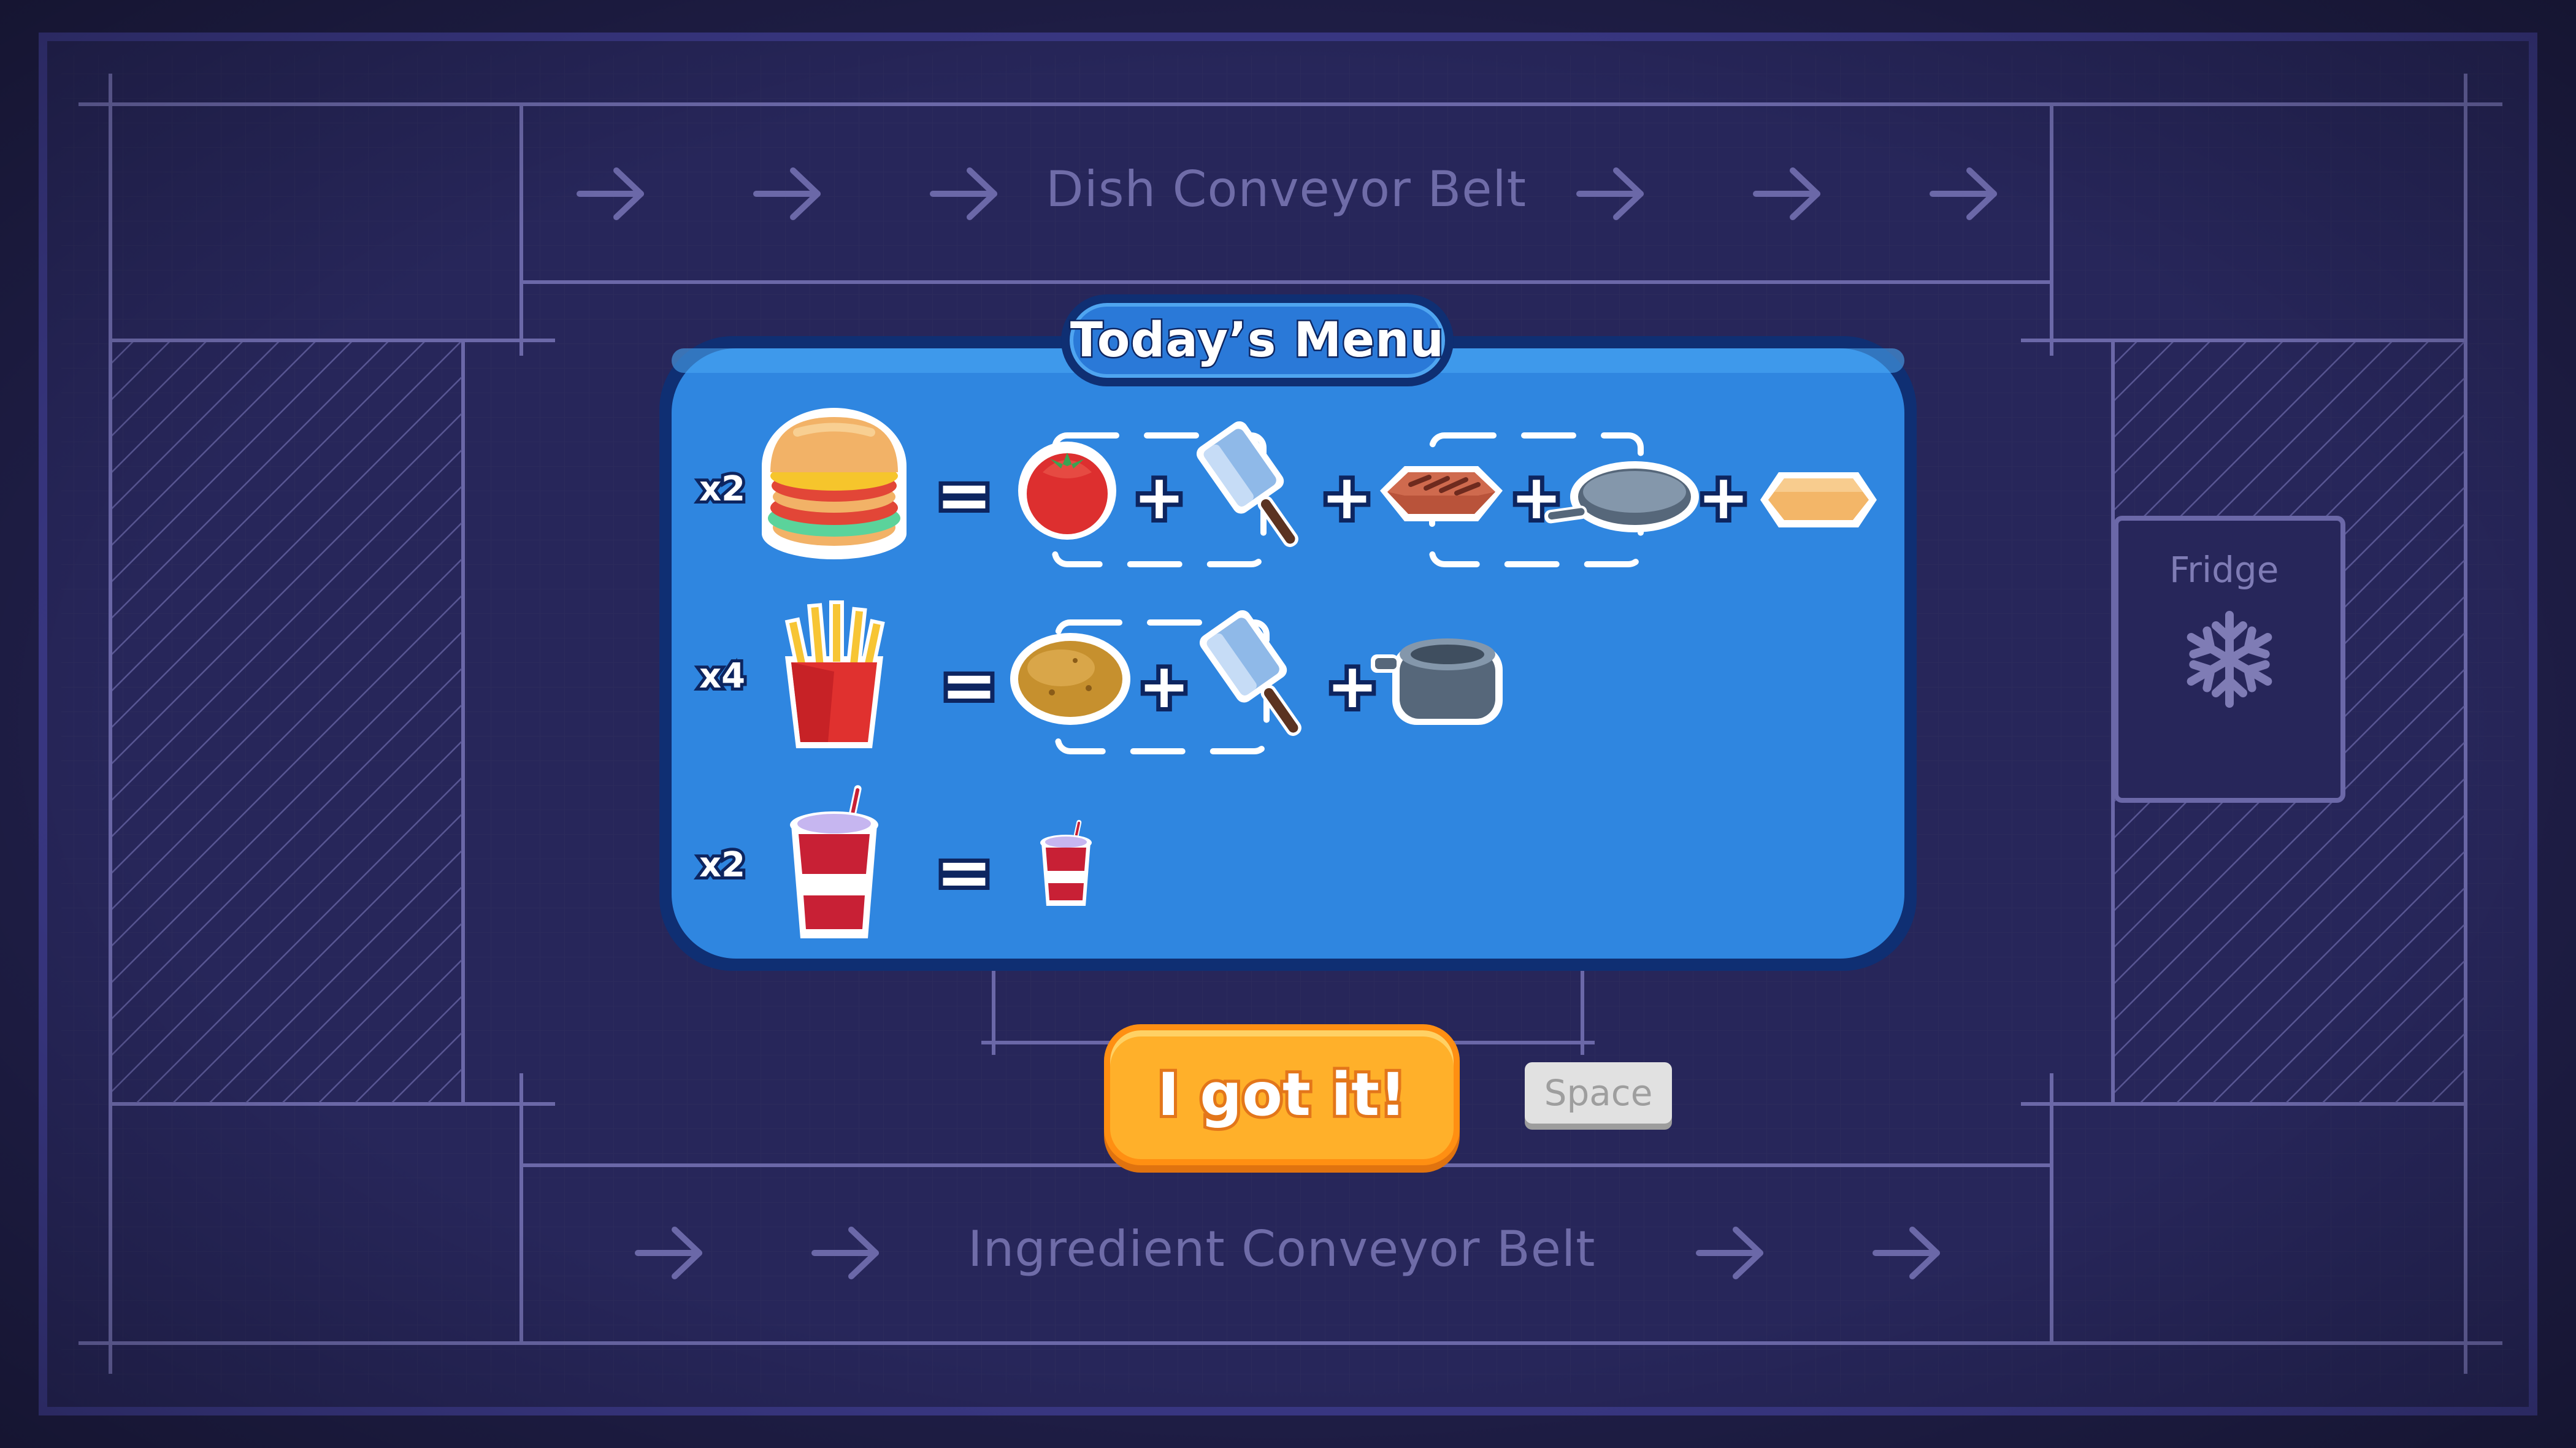 Image resolution: width=2576 pixels, height=1448 pixels. What do you see at coordinates (1818, 499) in the screenshot?
I see `bun-icon` at bounding box center [1818, 499].